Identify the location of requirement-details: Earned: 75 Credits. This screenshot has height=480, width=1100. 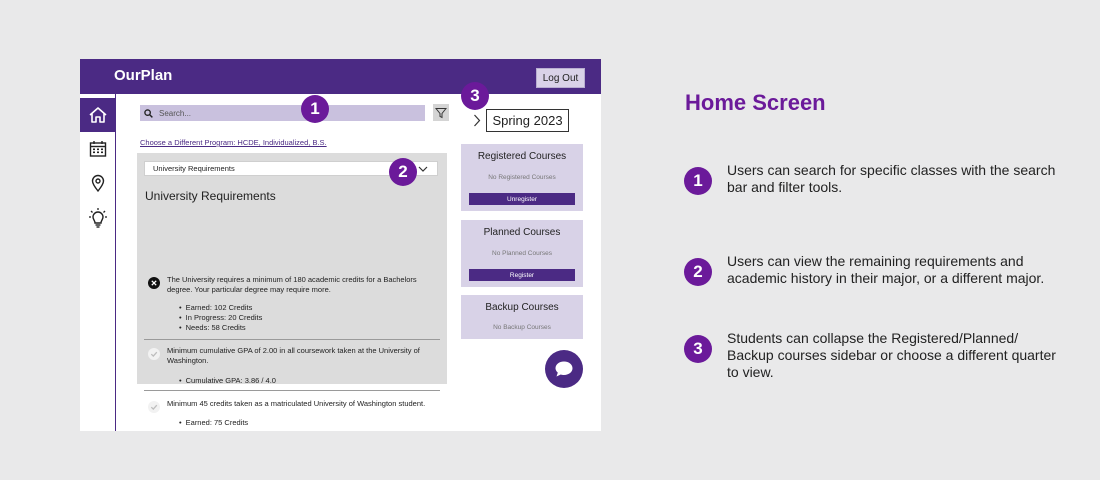
(214, 423).